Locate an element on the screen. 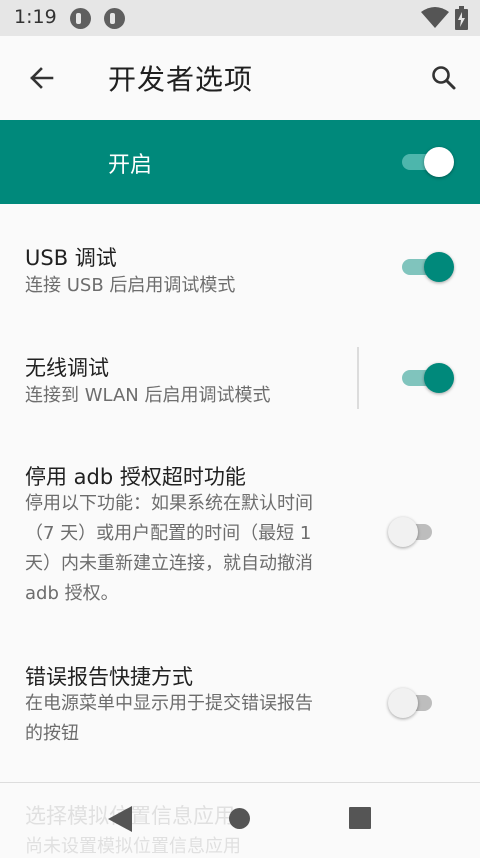 The height and width of the screenshot is (858, 480). nav-home-icon is located at coordinates (239, 818).